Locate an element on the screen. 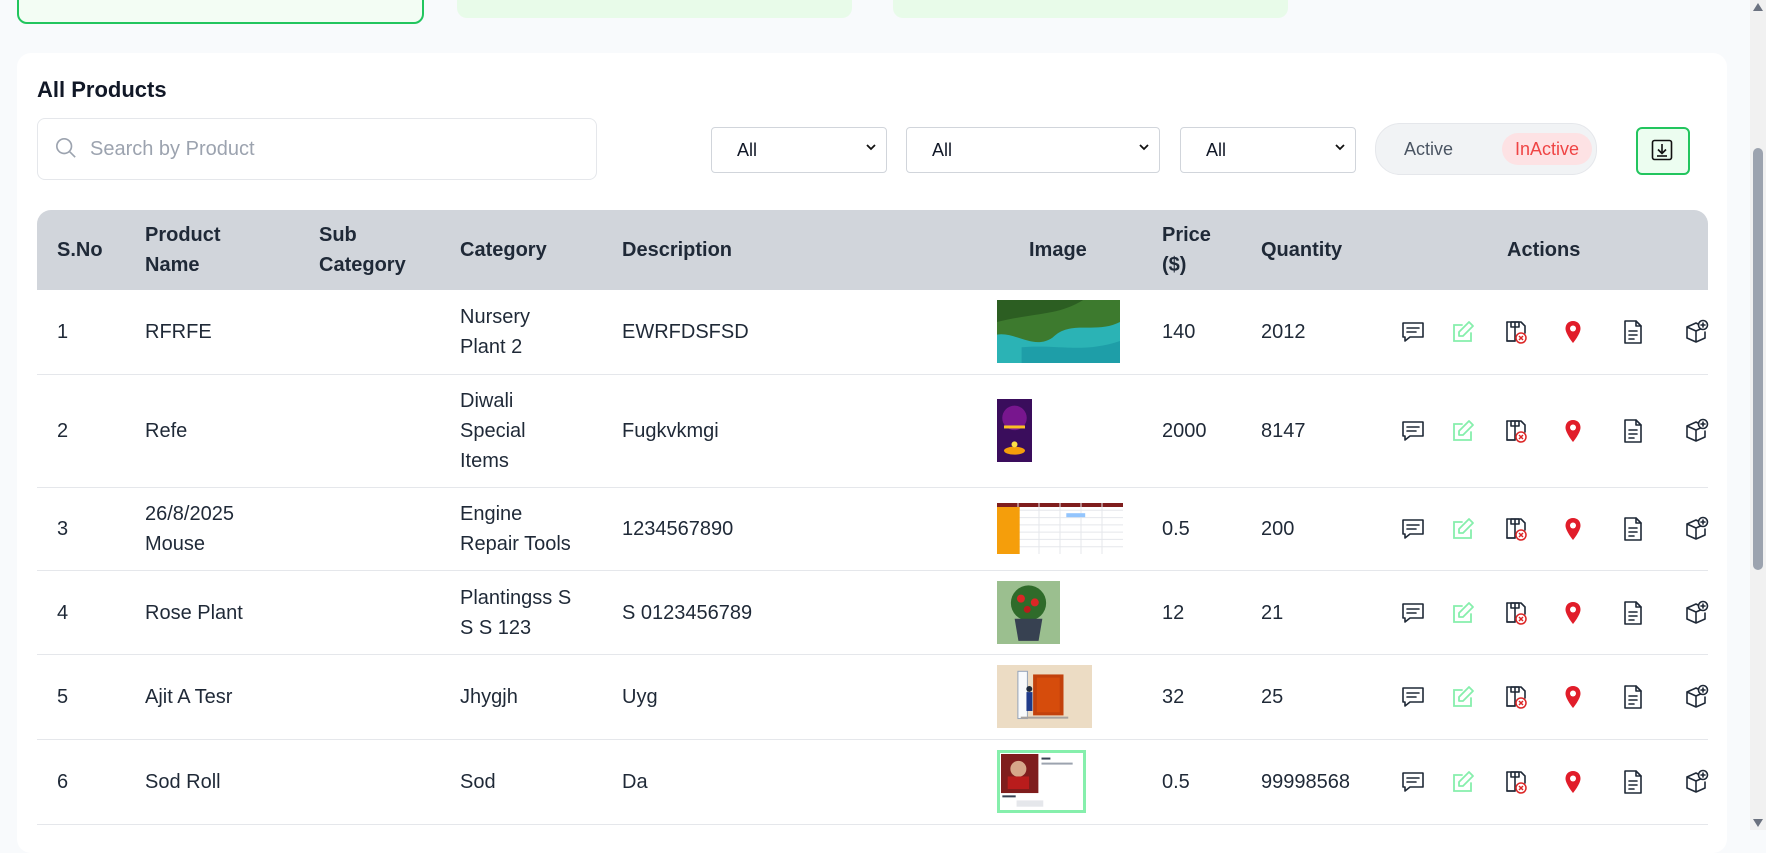 This screenshot has width=1766, height=853. cell-price-line: 12 is located at coordinates (1173, 612).